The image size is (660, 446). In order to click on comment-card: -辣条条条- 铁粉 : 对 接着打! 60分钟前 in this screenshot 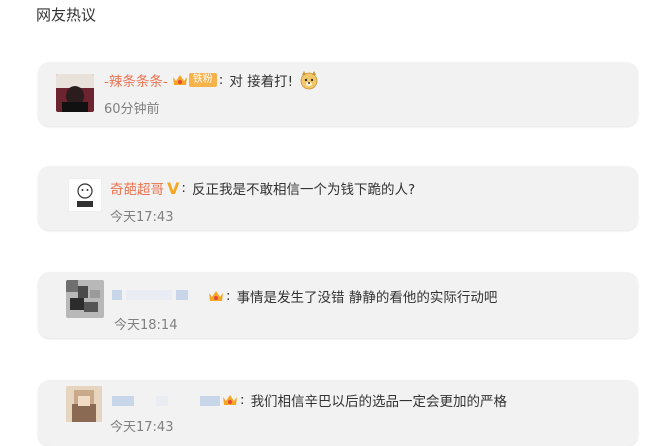, I will do `click(338, 94)`.